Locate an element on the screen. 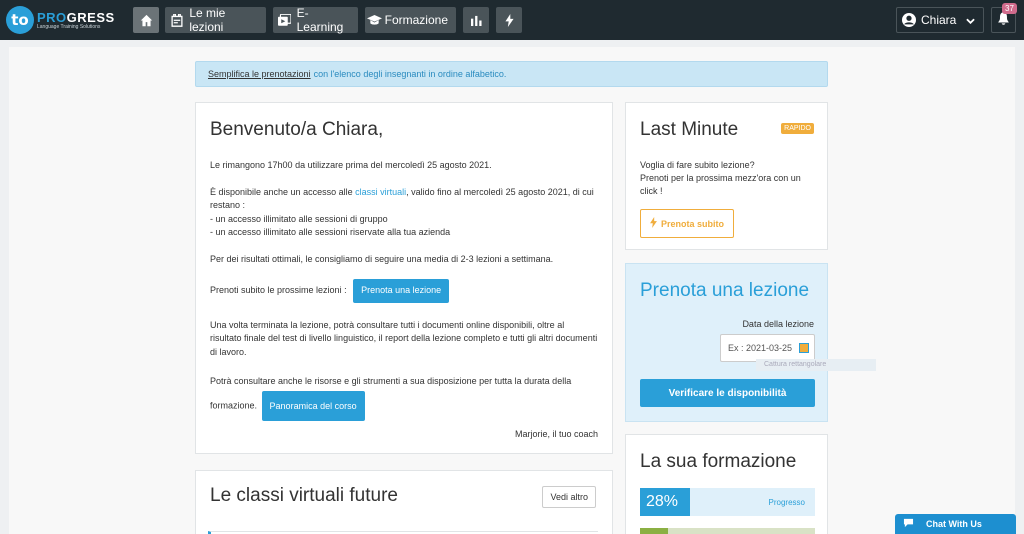 This screenshot has width=1024, height=534. nav-last-minute-button is located at coordinates (509, 20).